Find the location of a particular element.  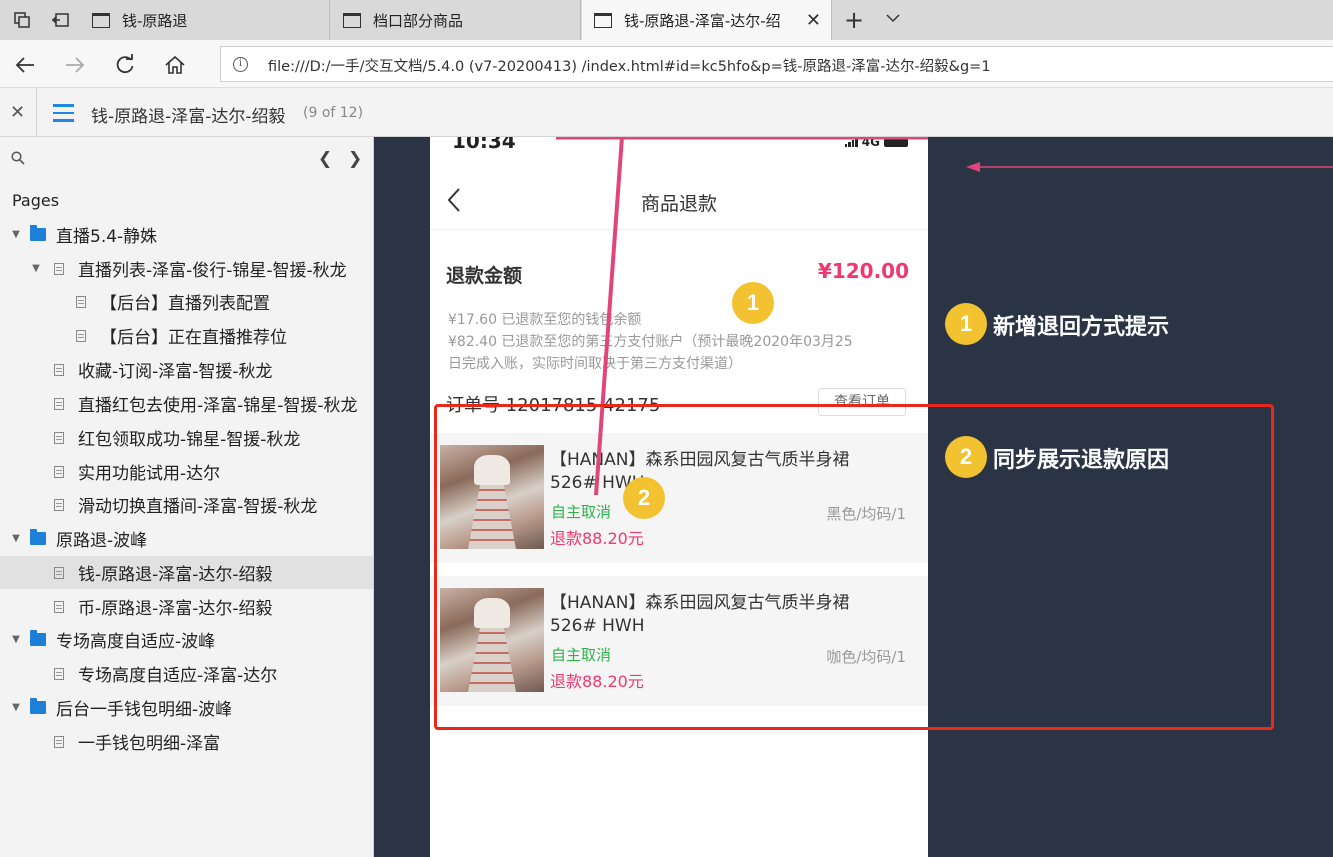

tree-page: 【后台】正在直播推荐位 is located at coordinates (186, 335).